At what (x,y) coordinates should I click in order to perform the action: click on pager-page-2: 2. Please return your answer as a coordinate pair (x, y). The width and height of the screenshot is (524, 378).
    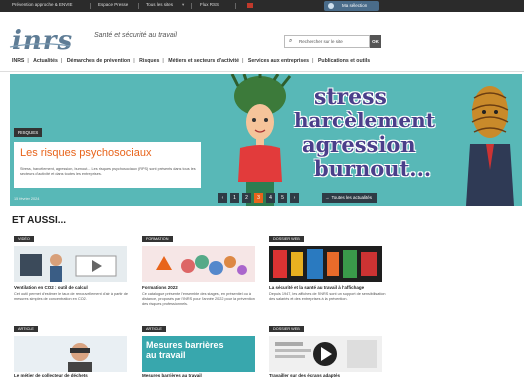
    Looking at the image, I should click on (246, 198).